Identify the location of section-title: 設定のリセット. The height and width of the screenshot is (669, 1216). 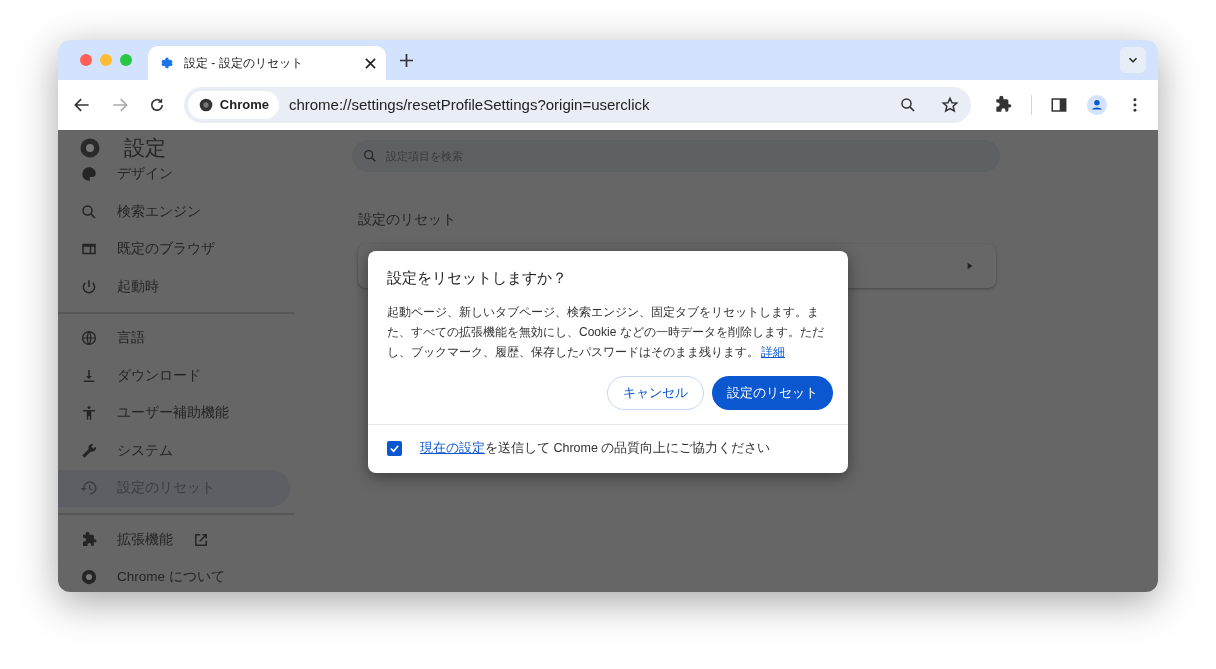
(407, 220).